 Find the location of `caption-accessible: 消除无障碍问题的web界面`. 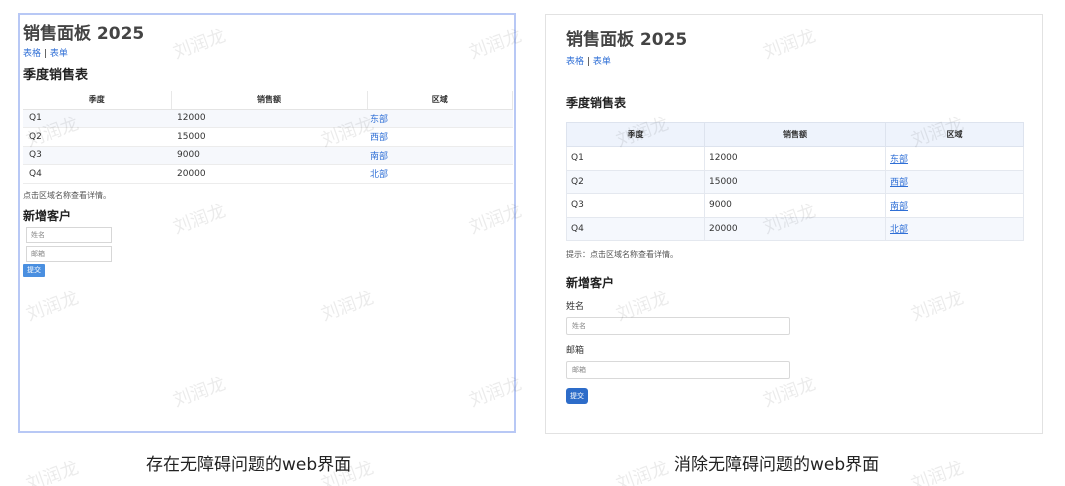

caption-accessible: 消除无障碍问题的web界面 is located at coordinates (777, 465).